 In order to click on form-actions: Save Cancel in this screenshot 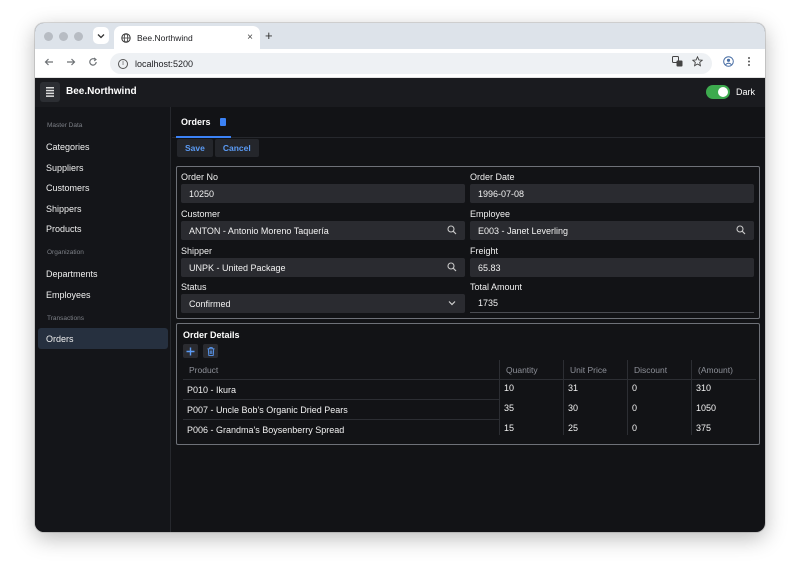, I will do `click(218, 148)`.